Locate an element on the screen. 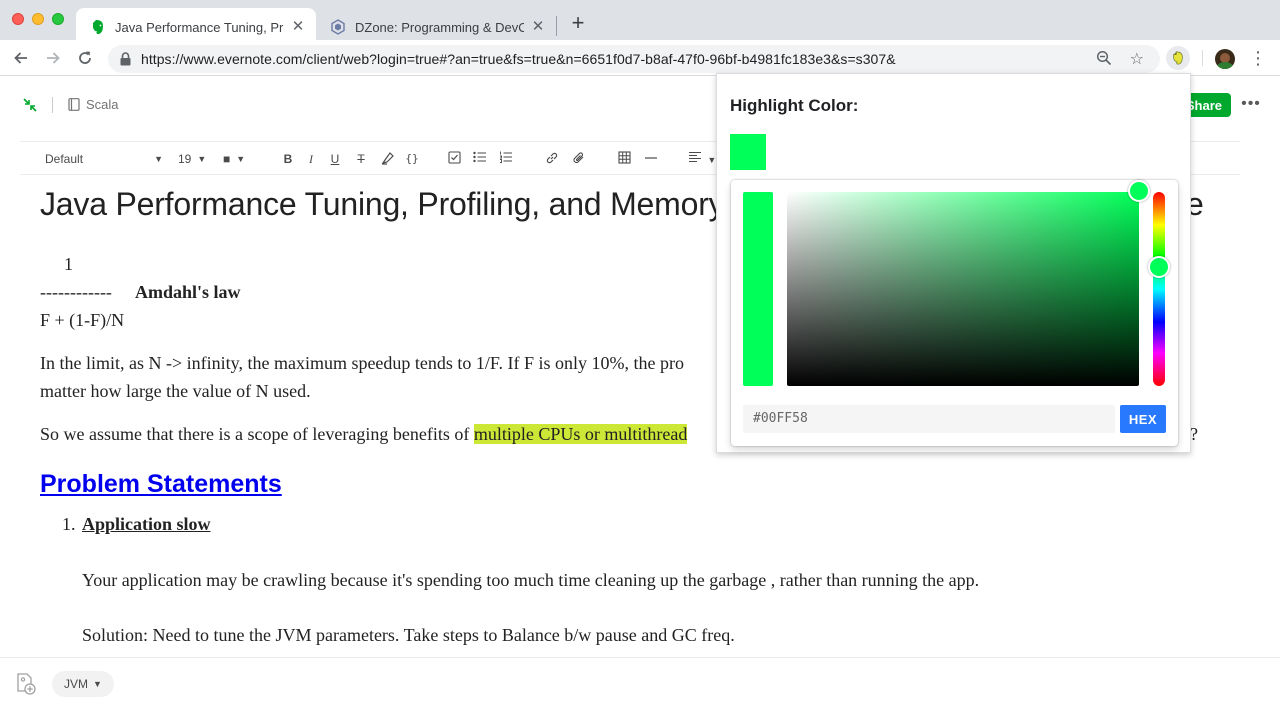  toolbar-separator is located at coordinates (1202, 58).